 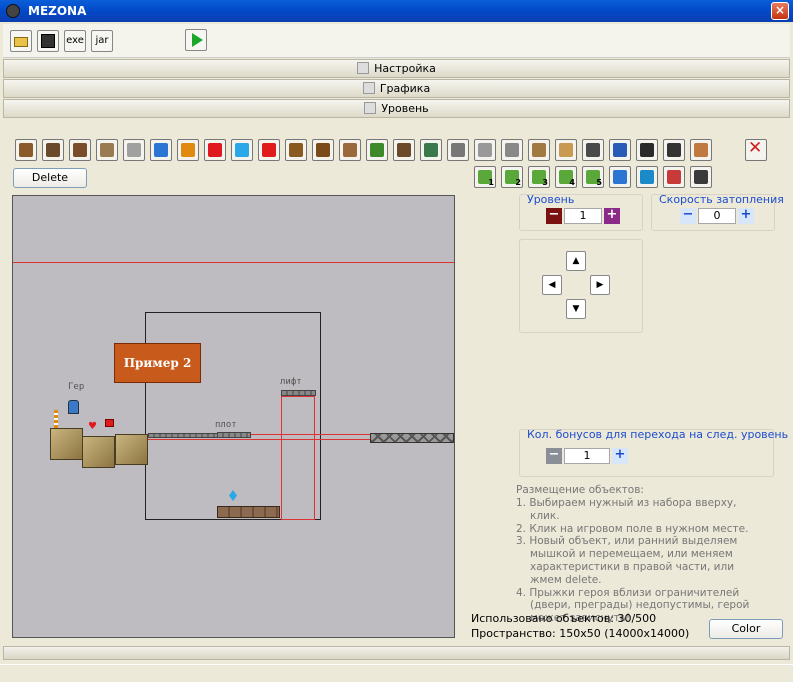 What do you see at coordinates (600, 285) in the screenshot?
I see `scroll-right-button: ▶` at bounding box center [600, 285].